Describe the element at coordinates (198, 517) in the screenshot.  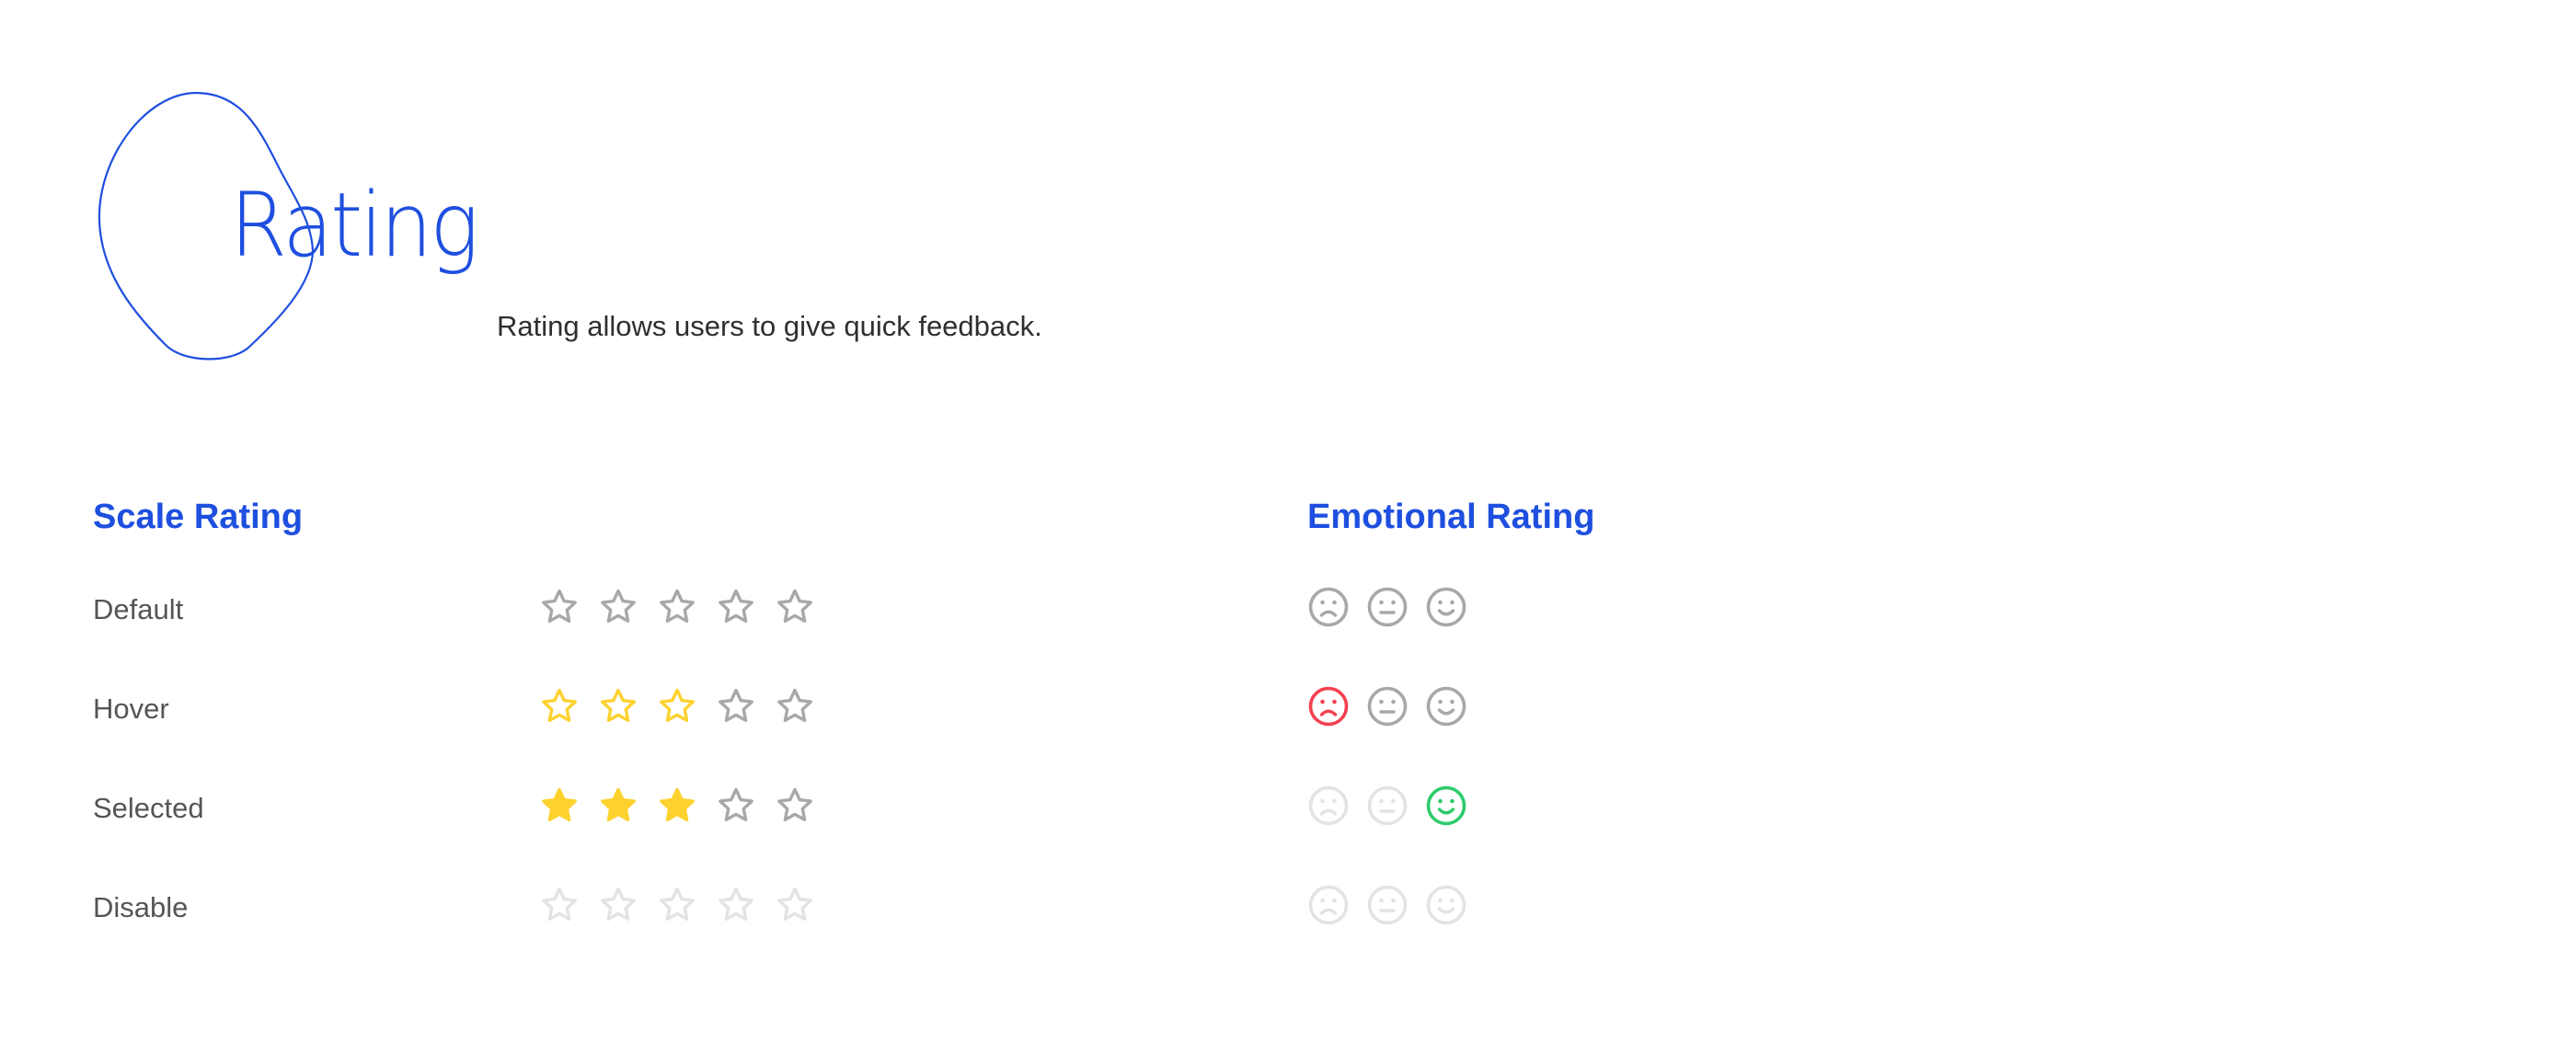
I see `scale-rating-heading: Scale Rating` at that location.